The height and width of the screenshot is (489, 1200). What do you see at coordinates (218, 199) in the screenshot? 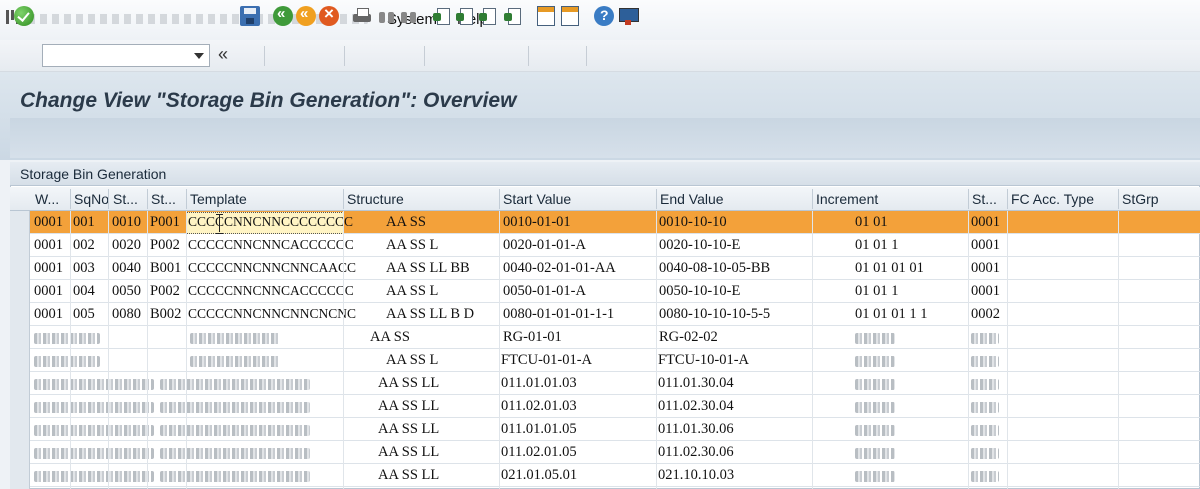
I see `column-header: Template` at bounding box center [218, 199].